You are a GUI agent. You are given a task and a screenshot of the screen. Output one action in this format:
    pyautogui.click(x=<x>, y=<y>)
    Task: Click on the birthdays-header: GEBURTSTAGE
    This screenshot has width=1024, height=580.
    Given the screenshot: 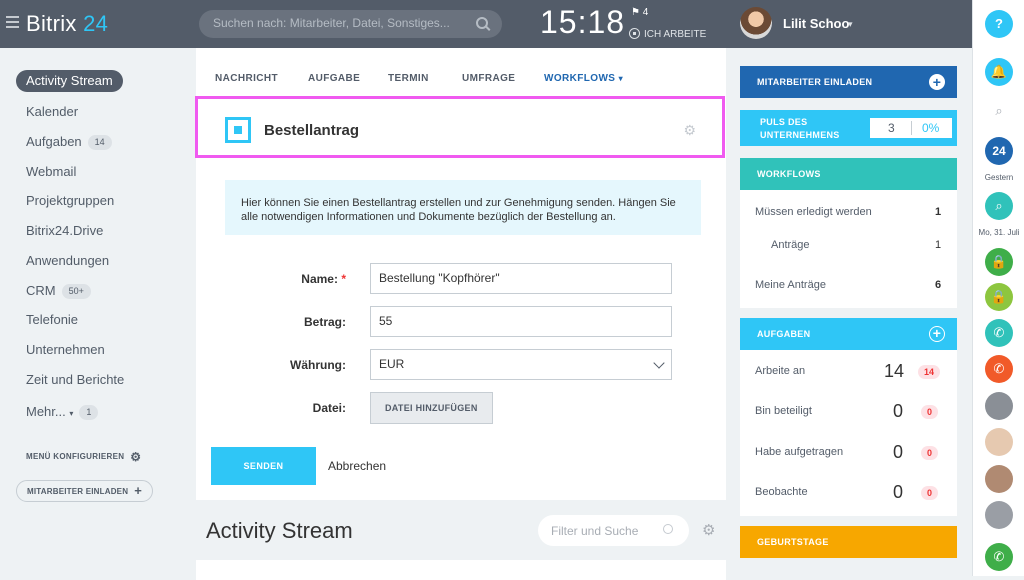 What is the action you would take?
    pyautogui.click(x=848, y=542)
    